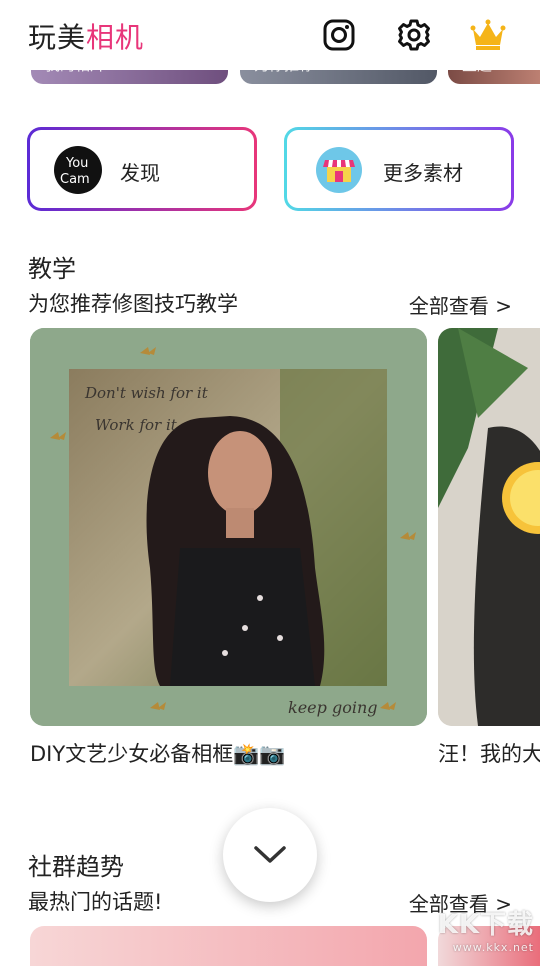  Describe the element at coordinates (460, 304) in the screenshot. I see `tutorials-see-all-link: 全部查看 >` at that location.